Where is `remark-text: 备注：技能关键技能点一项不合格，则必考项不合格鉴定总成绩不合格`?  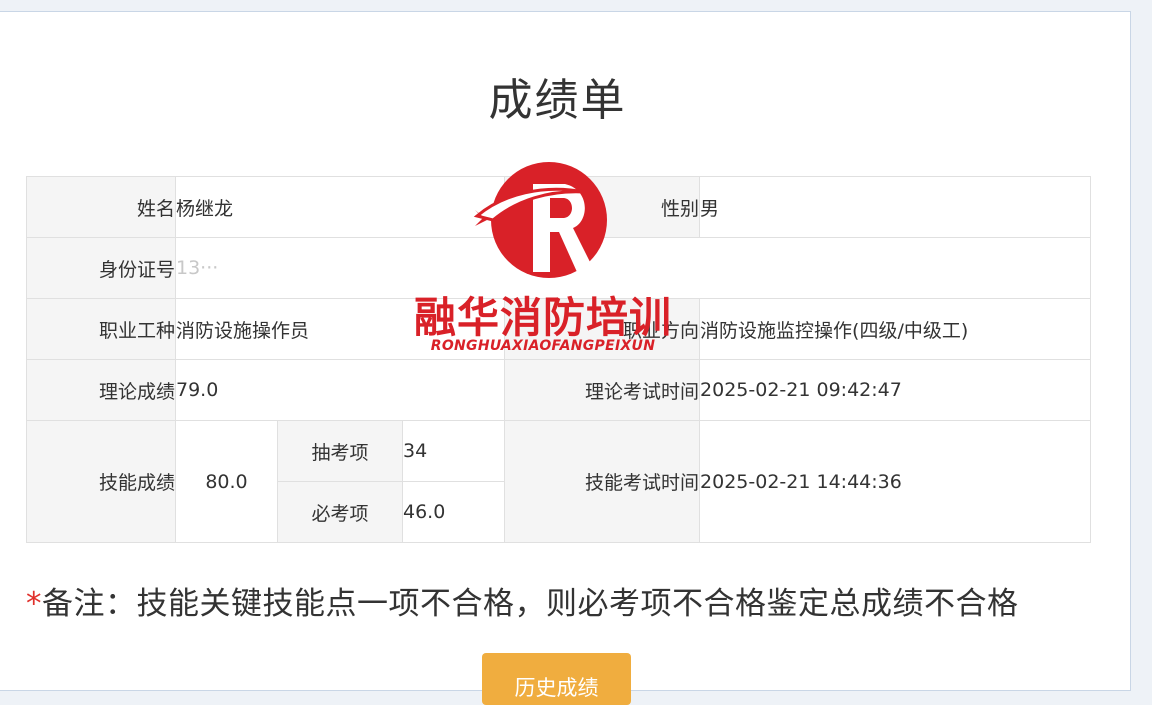 remark-text: 备注：技能关键技能点一项不合格，则必考项不合格鉴定总成绩不合格 is located at coordinates (530, 604).